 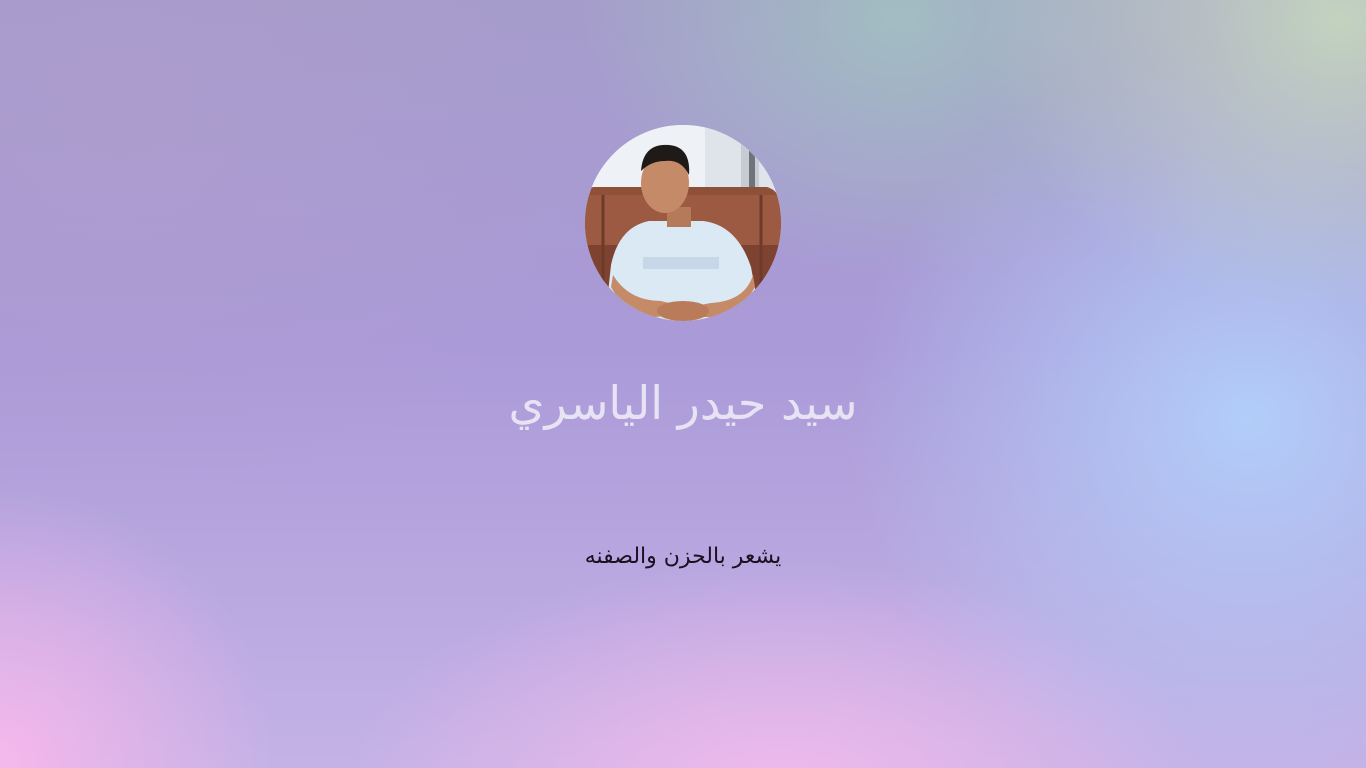 I want to click on profile-name: سيد حيدر الياسري, so click(x=683, y=403).